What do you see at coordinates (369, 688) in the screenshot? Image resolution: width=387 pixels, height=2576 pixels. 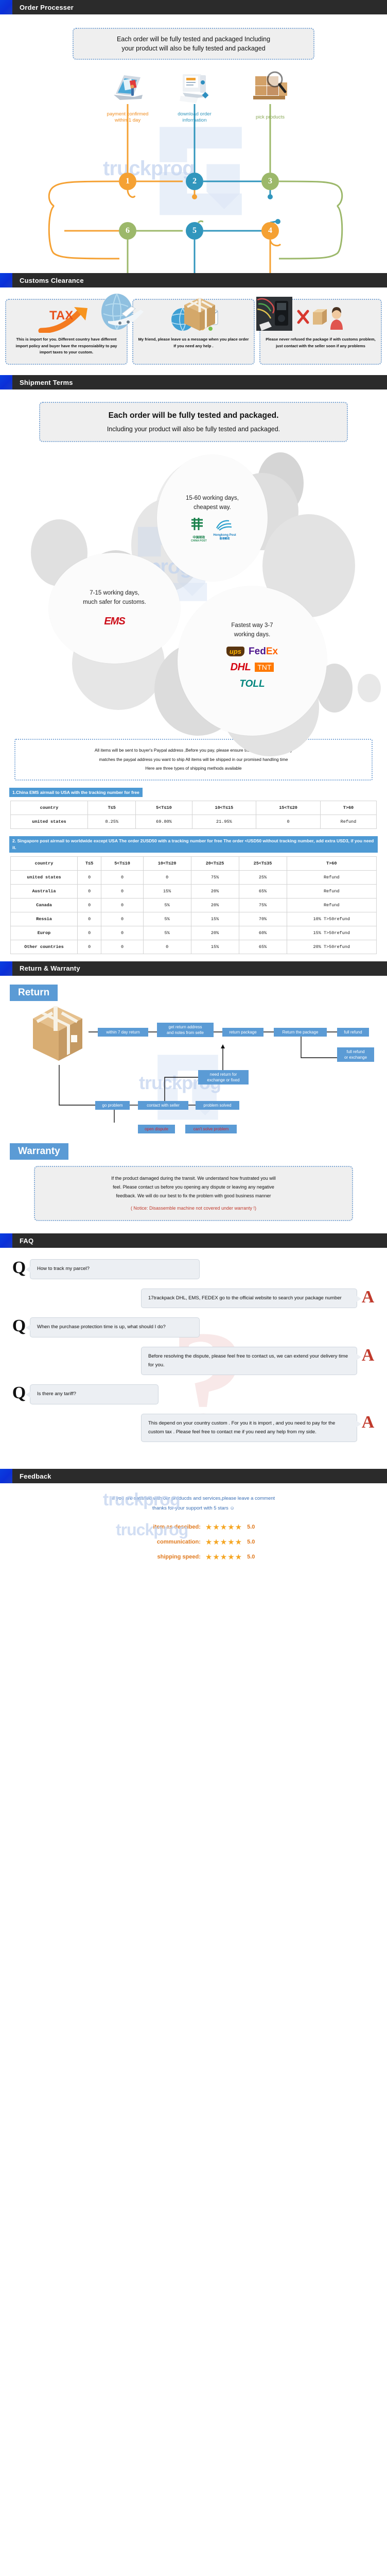 I see `decor-blob` at bounding box center [369, 688].